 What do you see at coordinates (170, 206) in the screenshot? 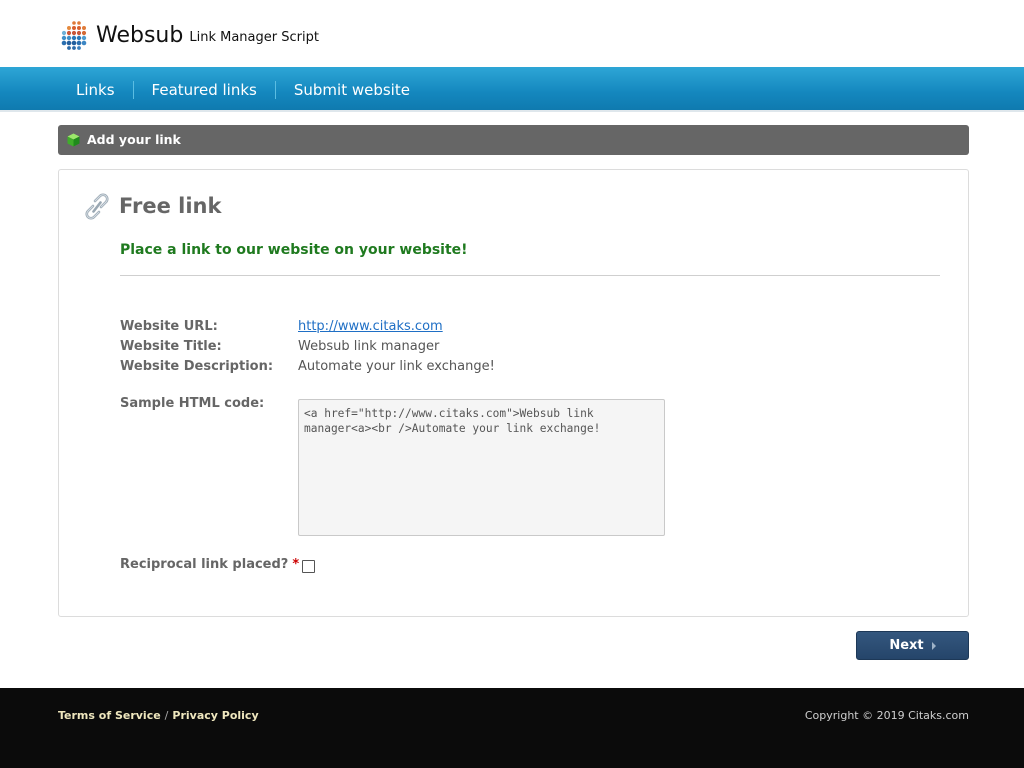
I see `panel-title: Free link` at bounding box center [170, 206].